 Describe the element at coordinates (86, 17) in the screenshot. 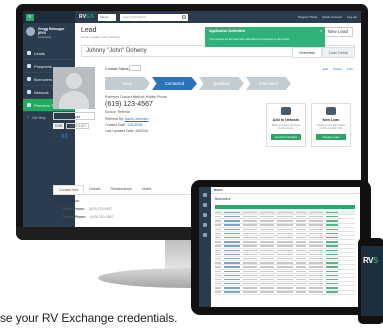

I see `app-logo: RVGS` at that location.